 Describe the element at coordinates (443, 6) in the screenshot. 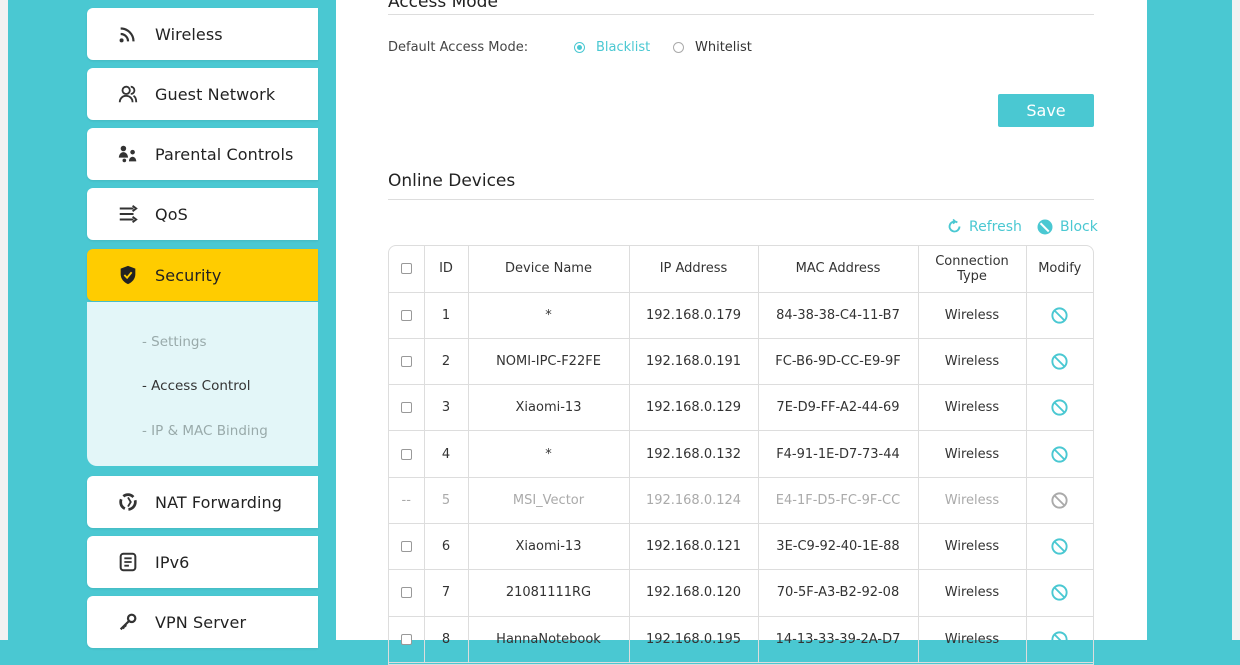

I see `access-mode-title: Access Mode` at that location.